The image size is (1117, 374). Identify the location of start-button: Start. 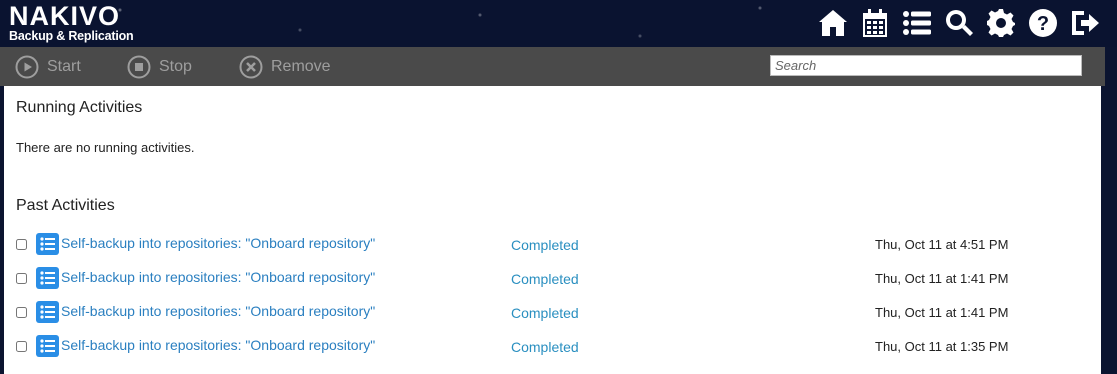
(48, 67).